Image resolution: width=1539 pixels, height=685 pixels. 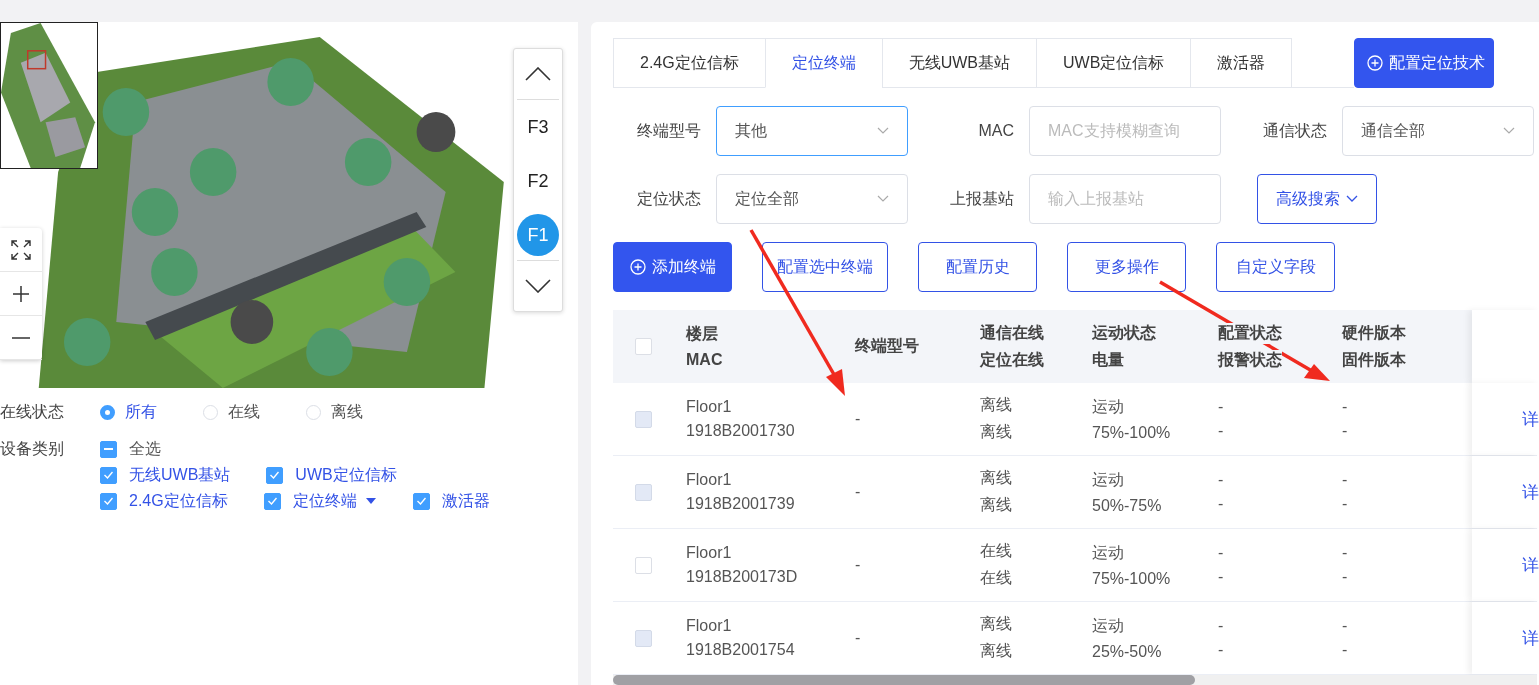 I want to click on column-header: 终端型号, so click(x=887, y=346).